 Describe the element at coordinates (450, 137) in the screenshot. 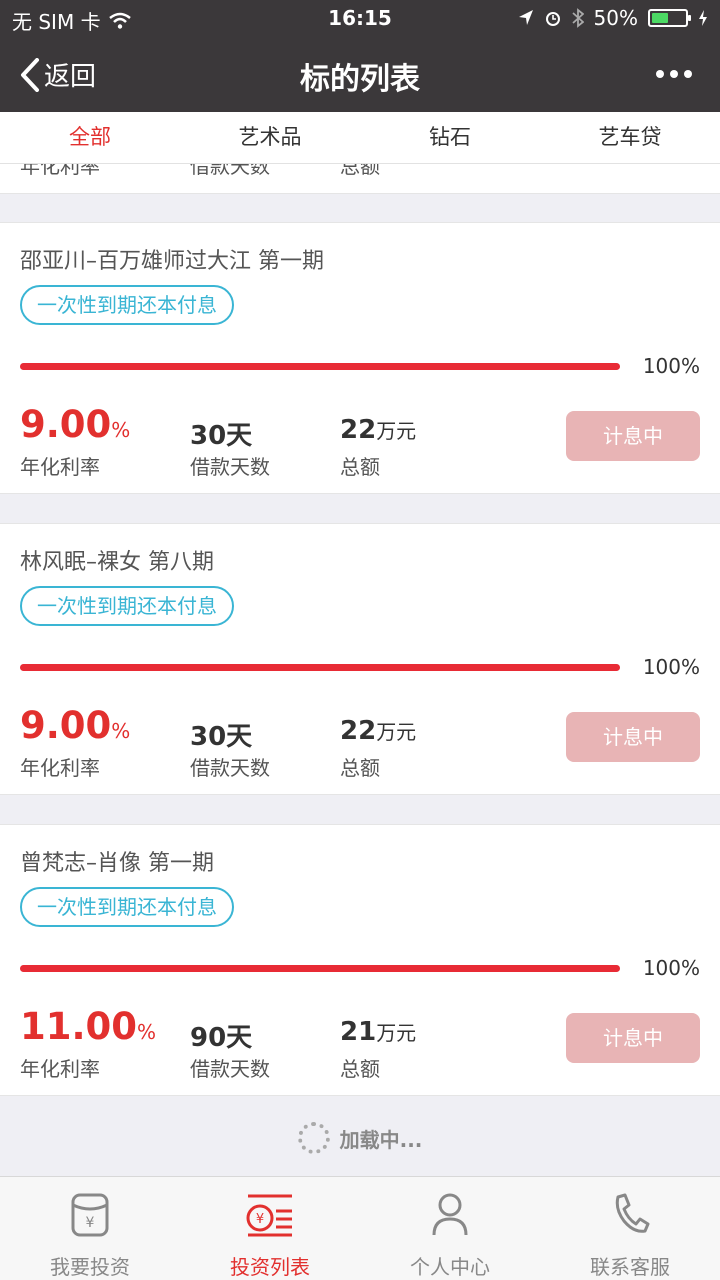

I see `tab-diamond: 钻石` at that location.